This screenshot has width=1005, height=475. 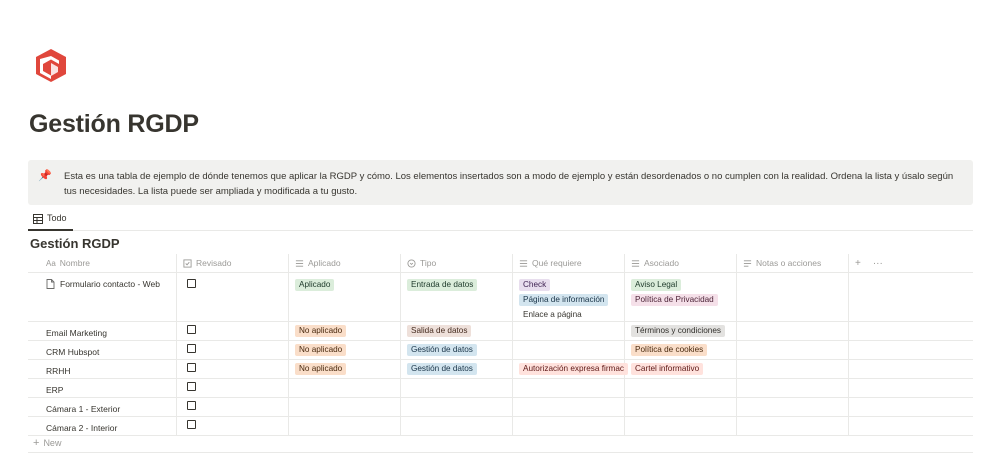 What do you see at coordinates (911, 263) in the screenshot?
I see `header-actions: + ···` at bounding box center [911, 263].